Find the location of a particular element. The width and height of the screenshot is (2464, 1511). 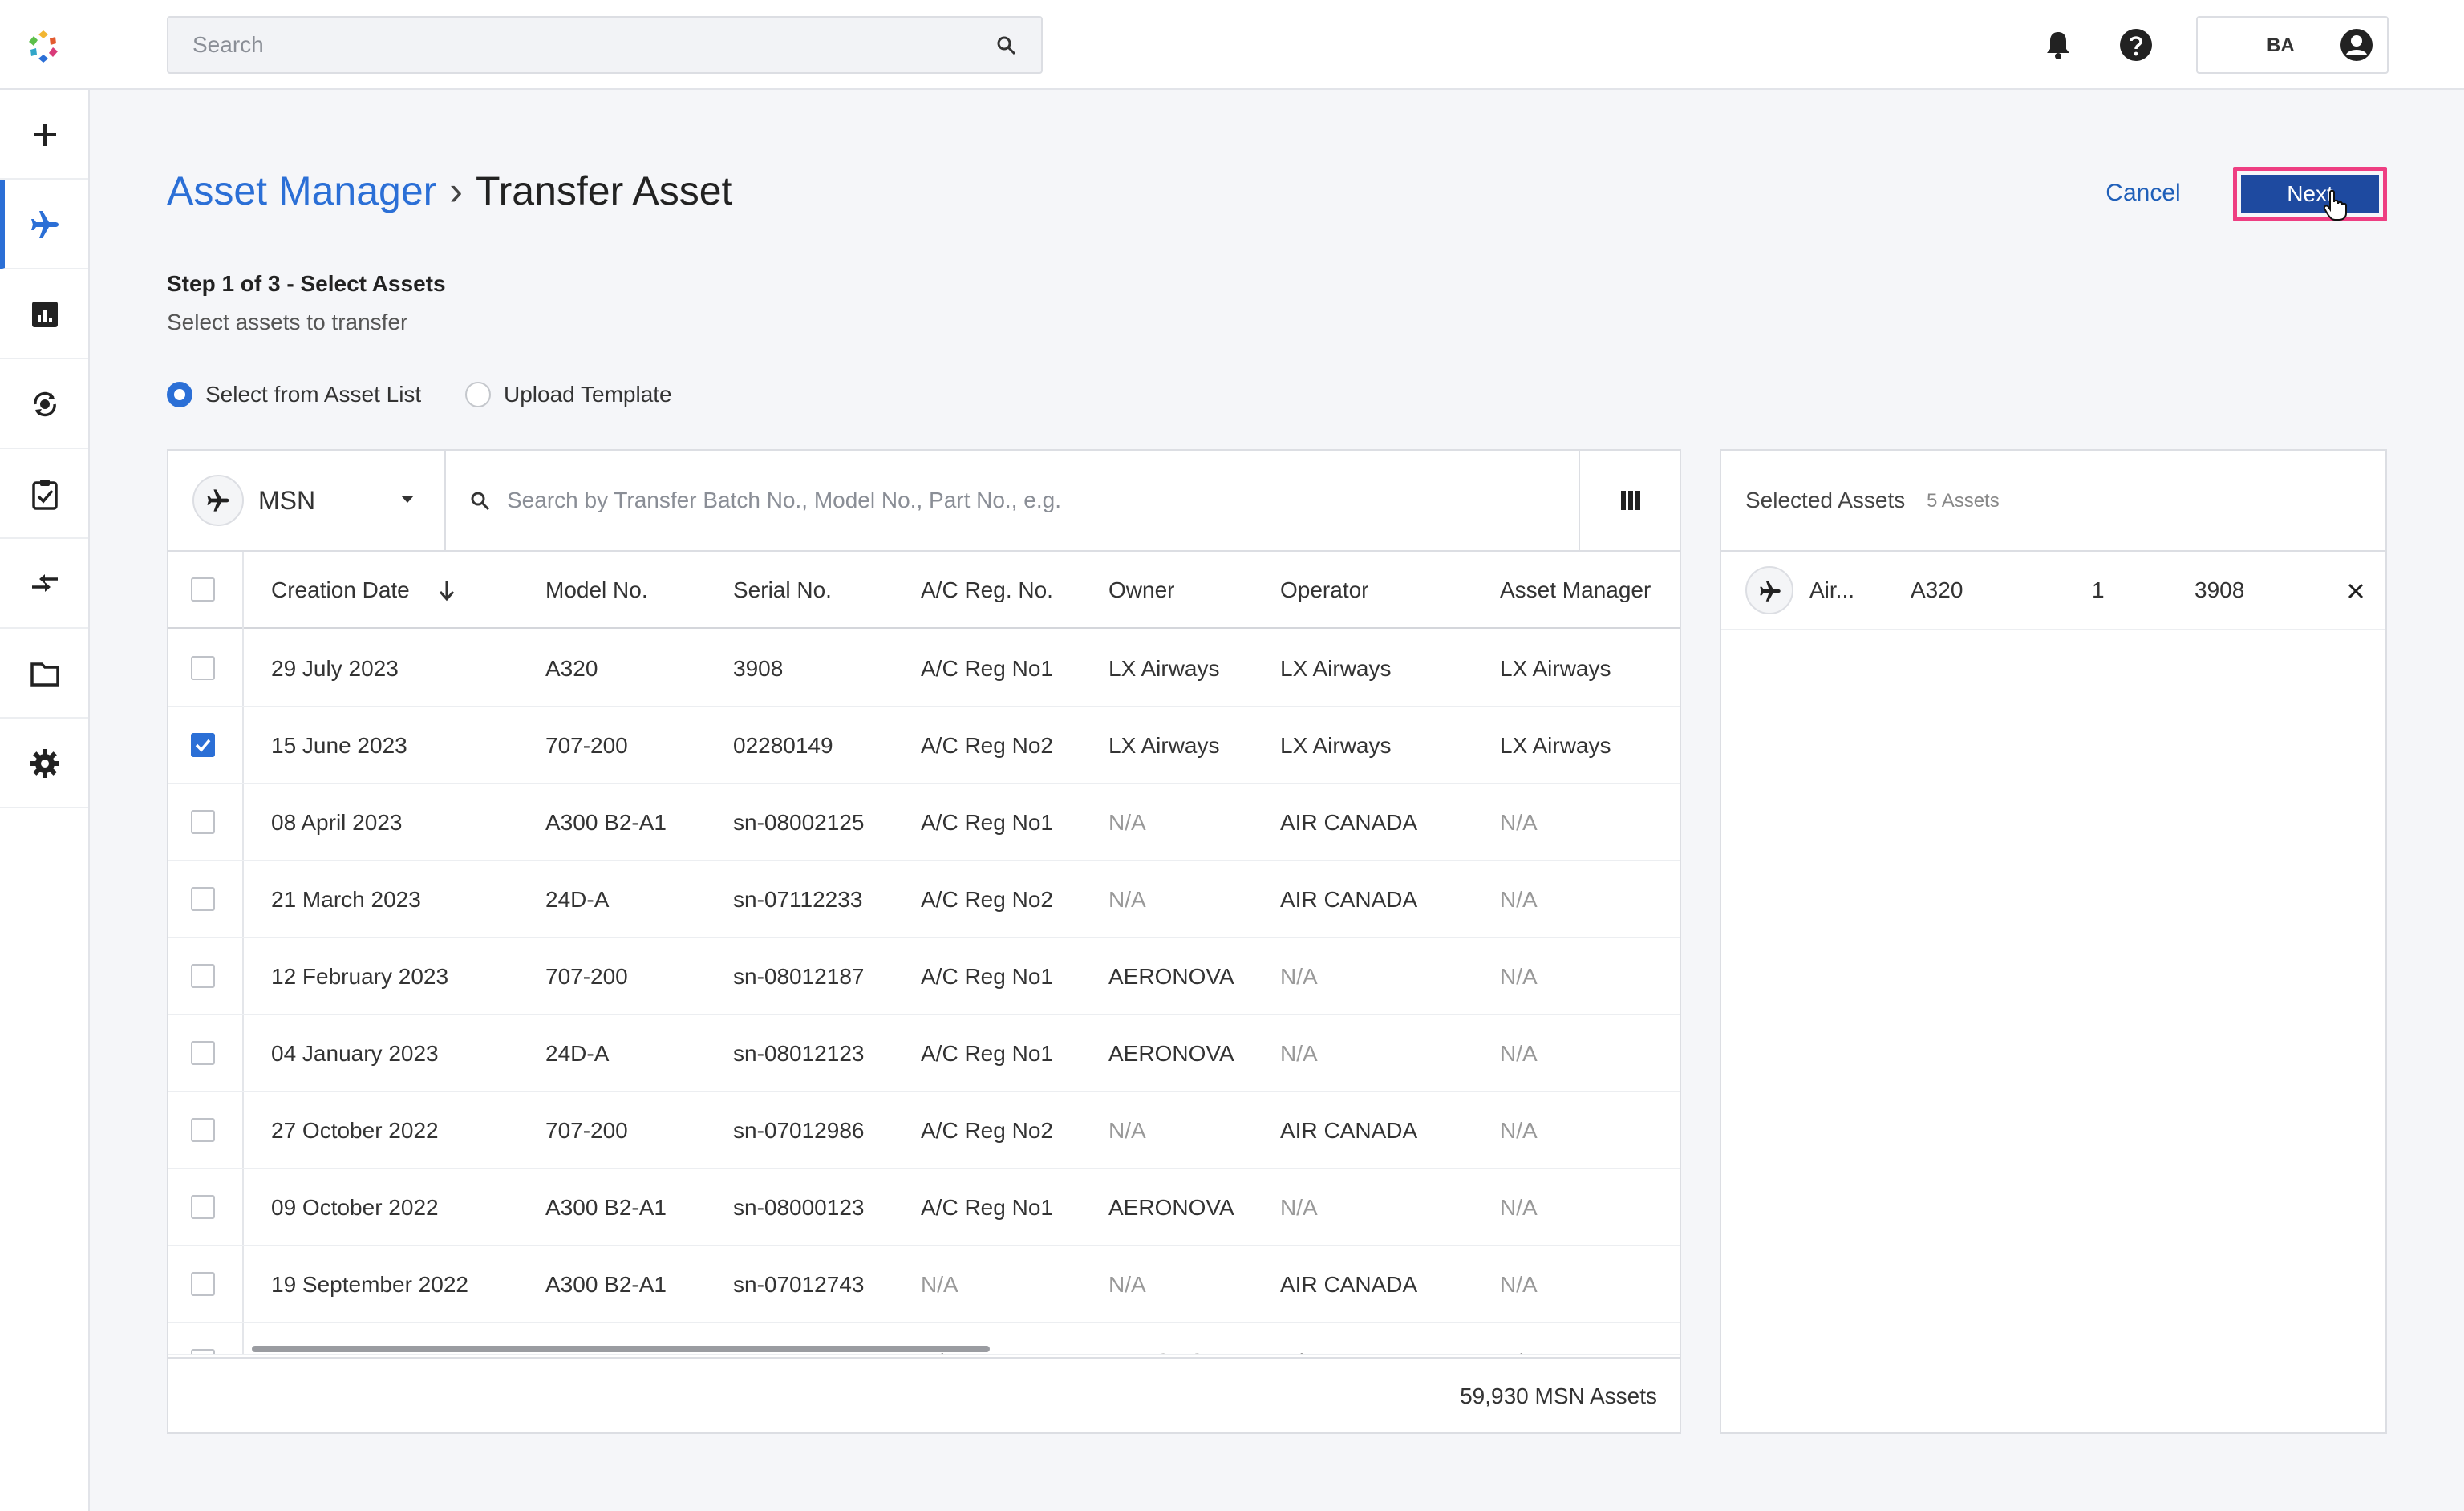

step-subtitle: Select assets to transfer is located at coordinates (287, 322).